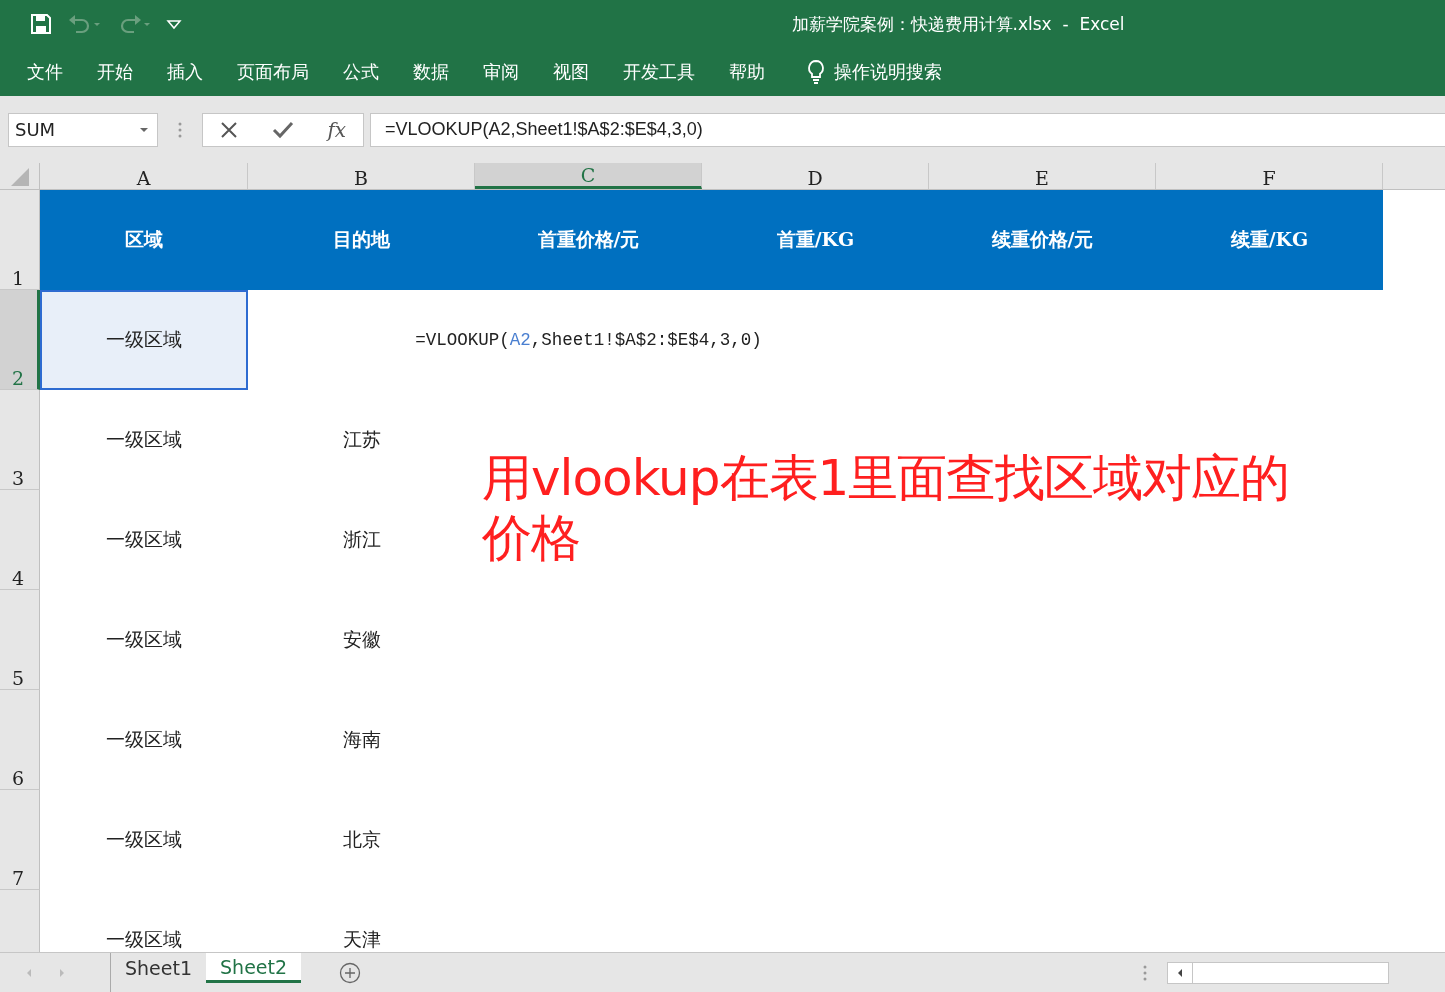 The width and height of the screenshot is (1445, 992). Describe the element at coordinates (888, 72) in the screenshot. I see `tell-me-search: 操作说明搜索` at that location.